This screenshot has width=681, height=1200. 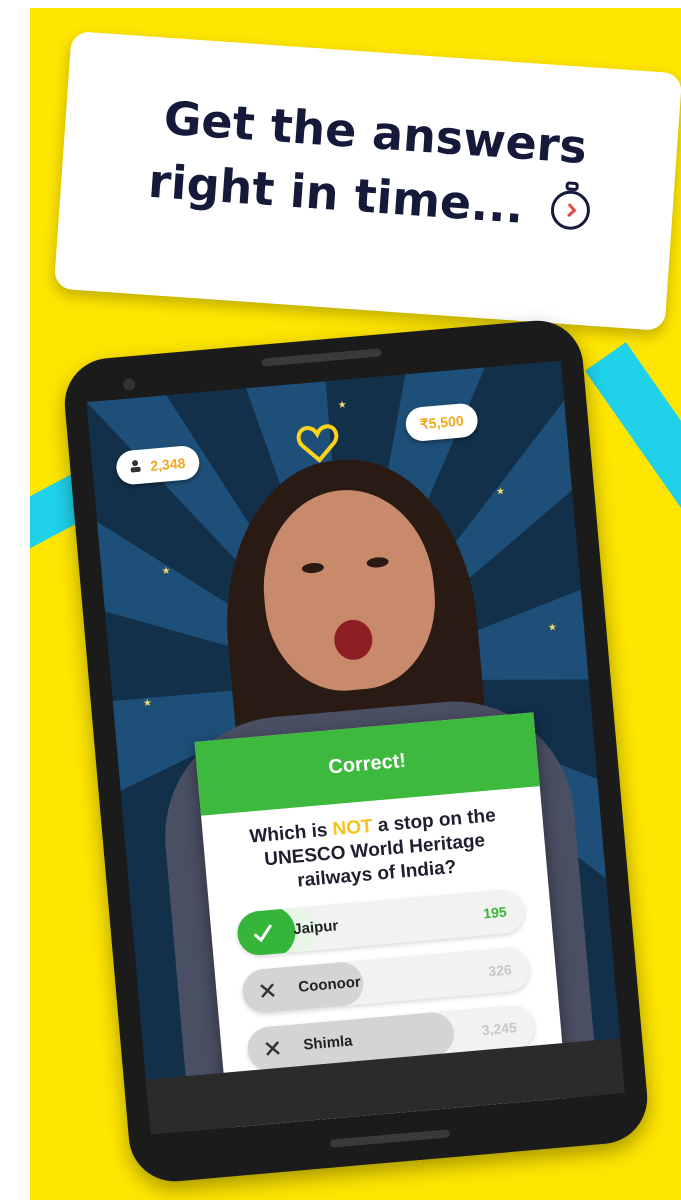 I want to click on player-count: 2,348, so click(x=167, y=464).